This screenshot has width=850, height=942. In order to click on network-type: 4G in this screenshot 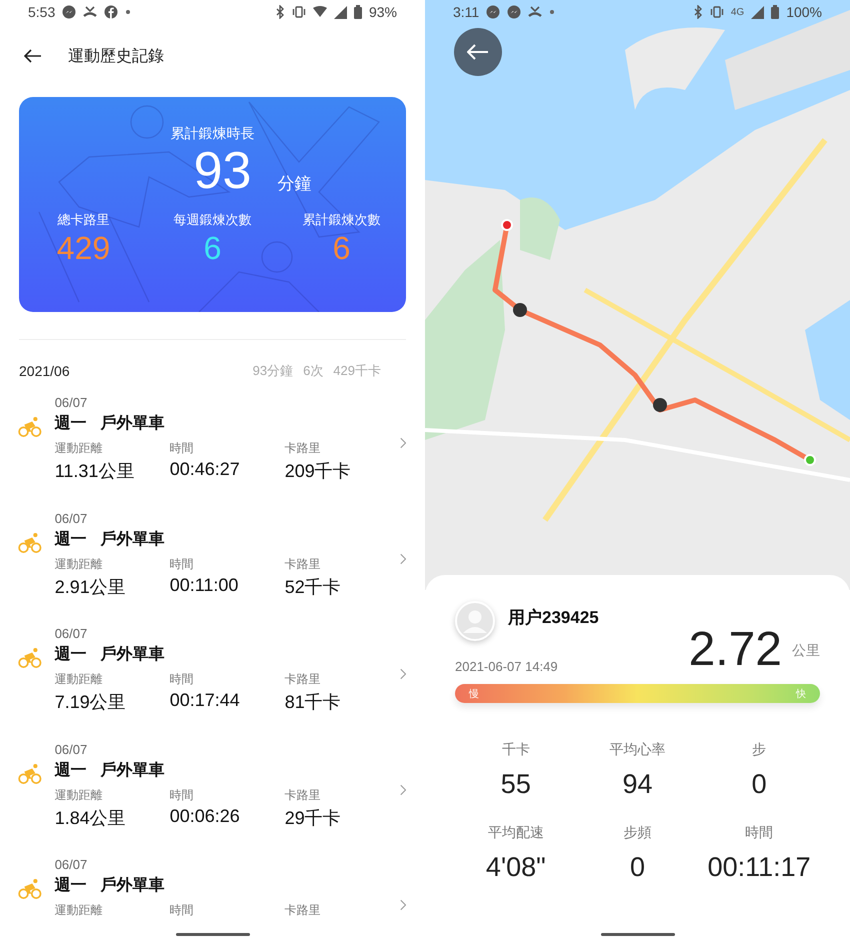, I will do `click(737, 12)`.